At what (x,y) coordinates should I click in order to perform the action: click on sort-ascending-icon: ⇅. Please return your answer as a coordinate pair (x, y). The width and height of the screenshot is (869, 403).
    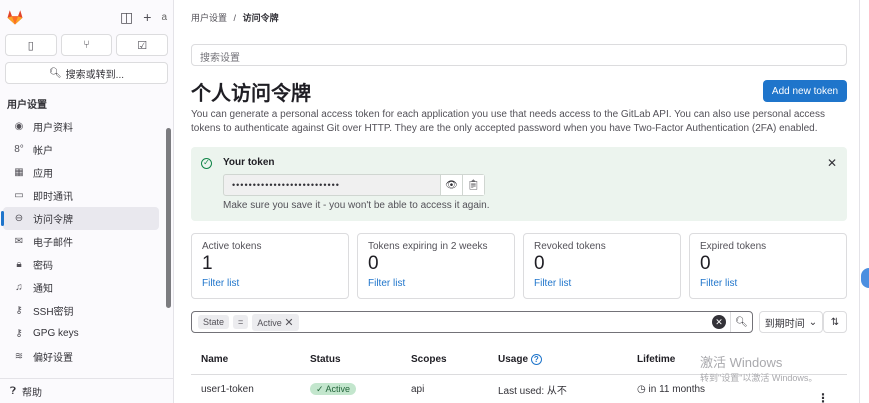
    Looking at the image, I should click on (835, 322).